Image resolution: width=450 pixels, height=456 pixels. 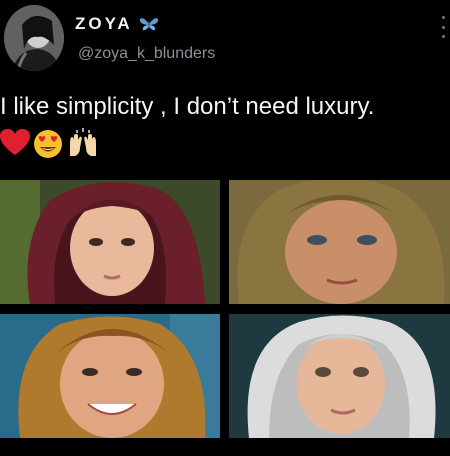 I want to click on avatar-photo, so click(x=34, y=38).